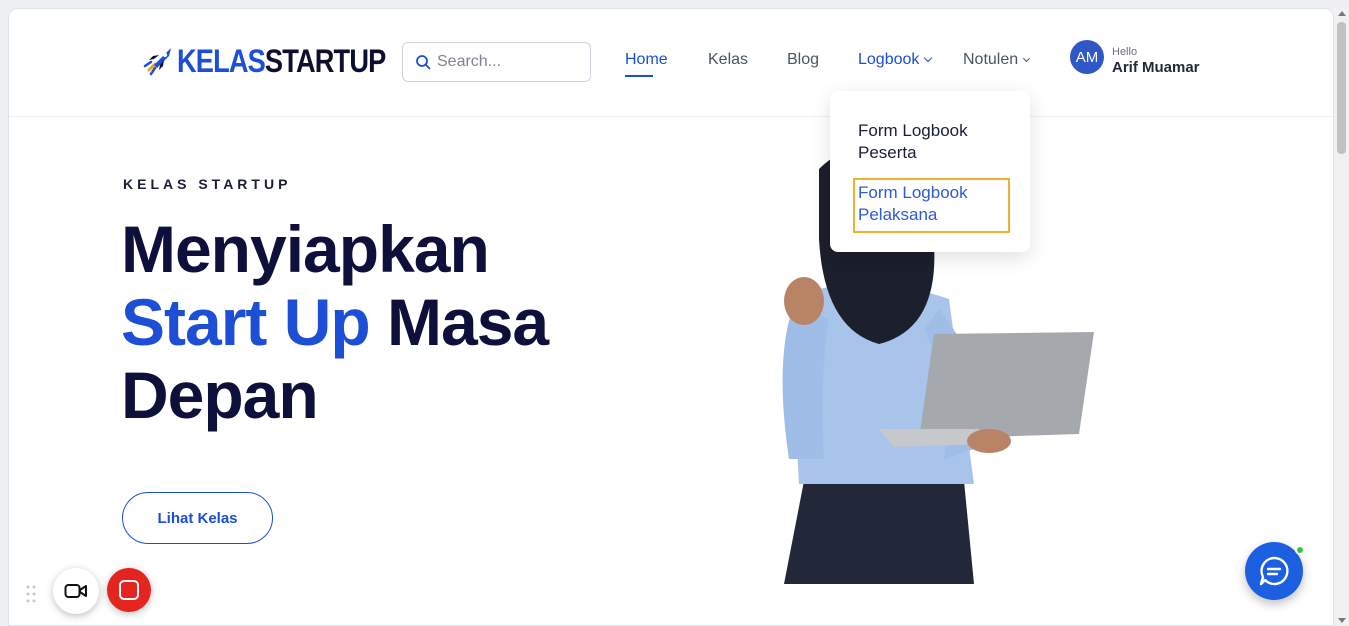 This screenshot has width=1349, height=626. I want to click on page-scrollbar, so click(1341, 317).